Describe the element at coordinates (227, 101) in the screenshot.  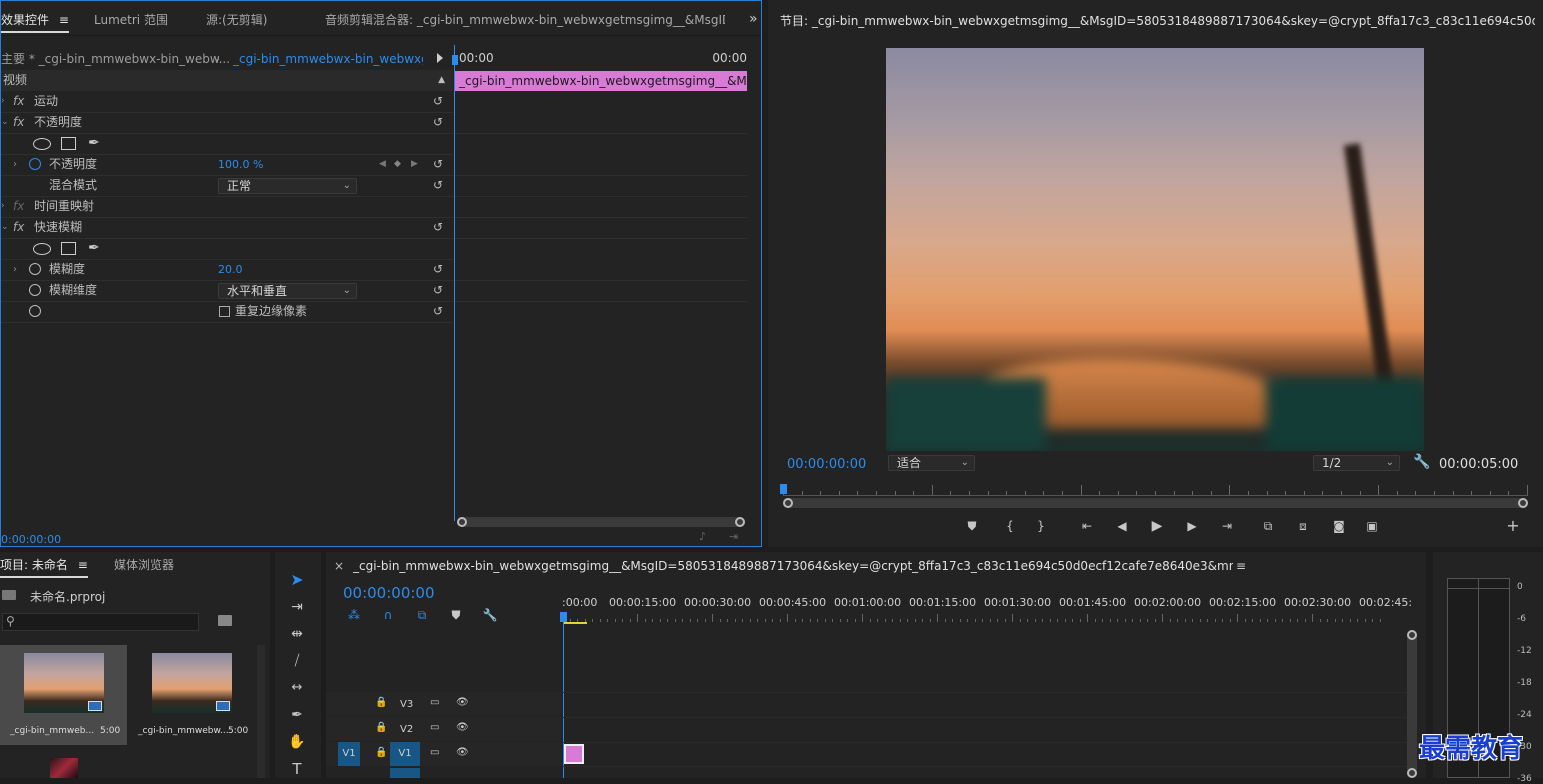
I see `effect-motion: › fx 运动 ↺` at that location.